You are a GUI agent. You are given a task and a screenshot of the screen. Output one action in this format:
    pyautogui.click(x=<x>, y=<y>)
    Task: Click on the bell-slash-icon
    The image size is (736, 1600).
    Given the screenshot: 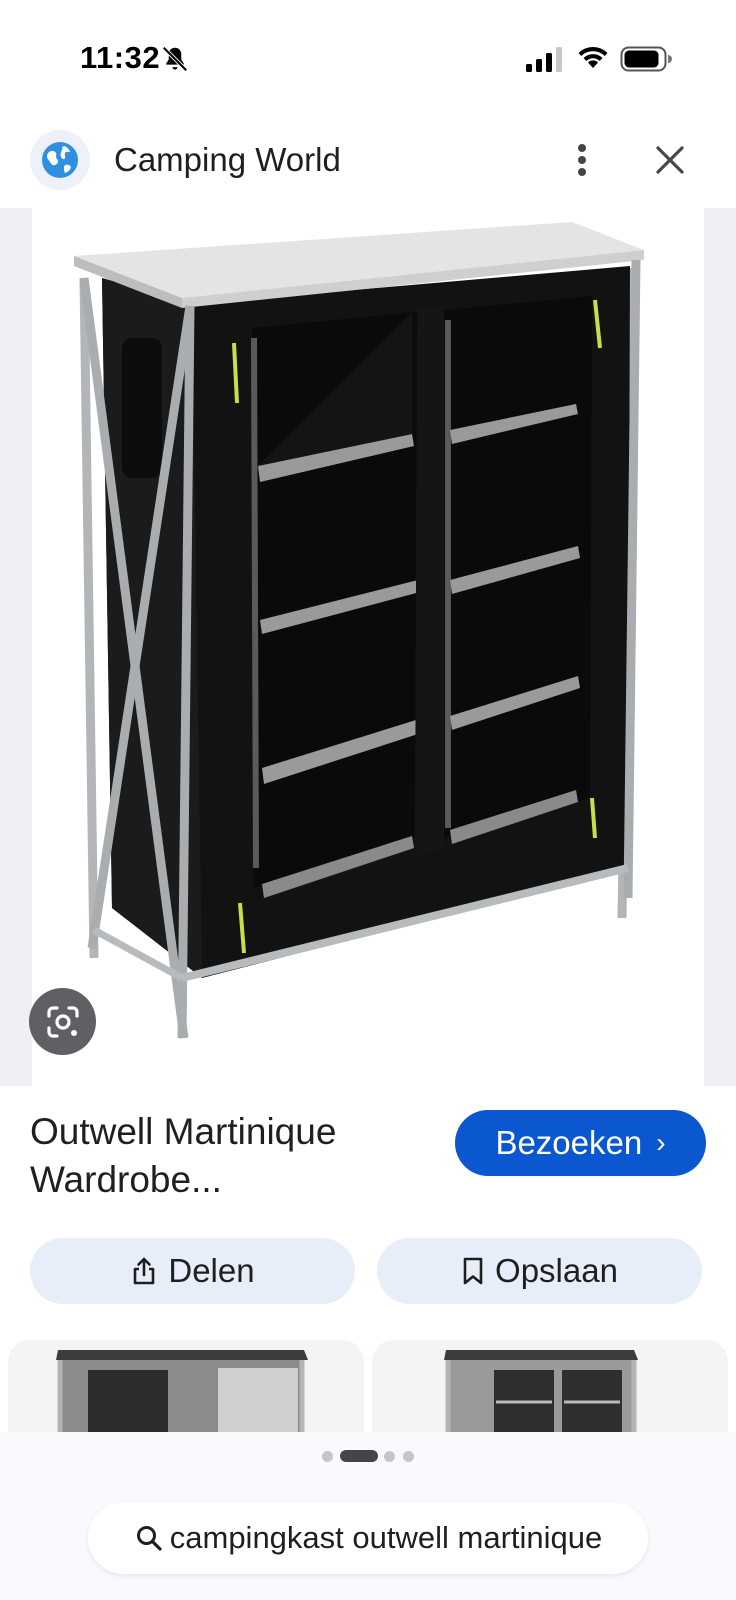 What is the action you would take?
    pyautogui.click(x=175, y=59)
    